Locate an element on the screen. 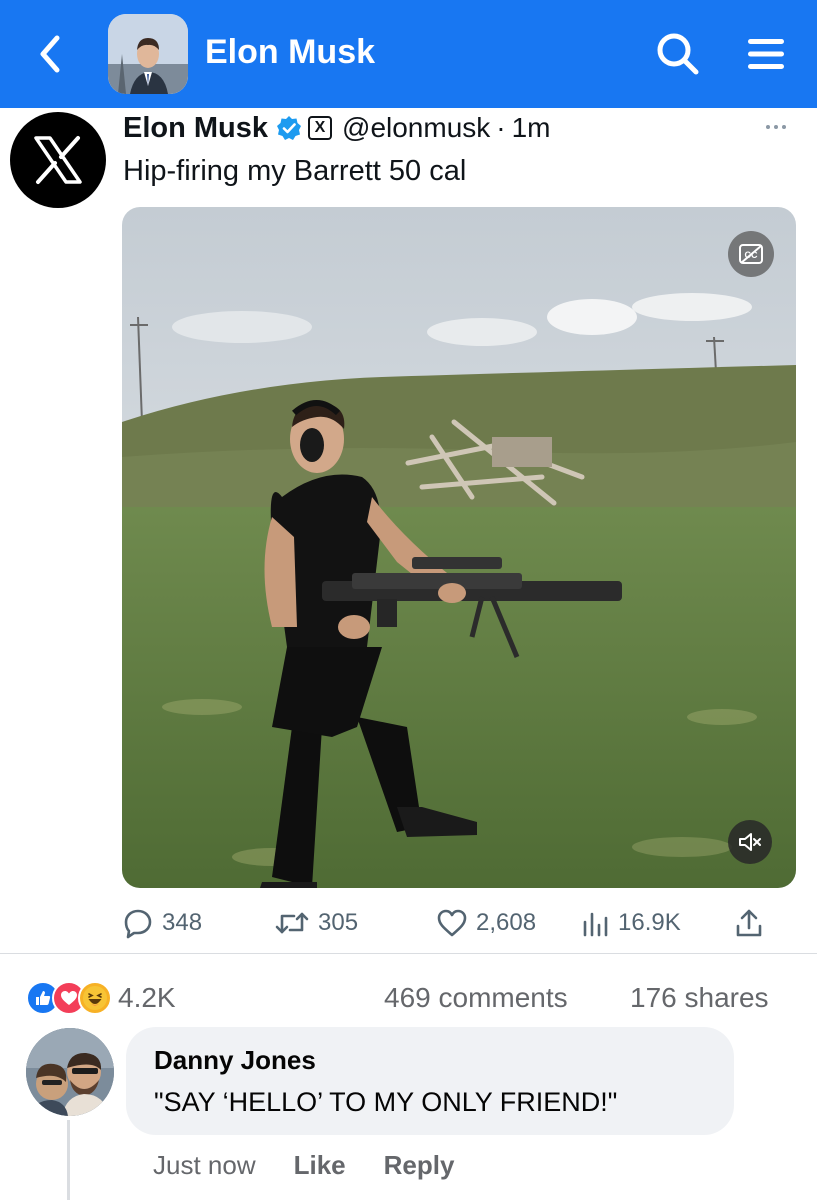 The height and width of the screenshot is (1200, 817). reply-count: 348 is located at coordinates (182, 922).